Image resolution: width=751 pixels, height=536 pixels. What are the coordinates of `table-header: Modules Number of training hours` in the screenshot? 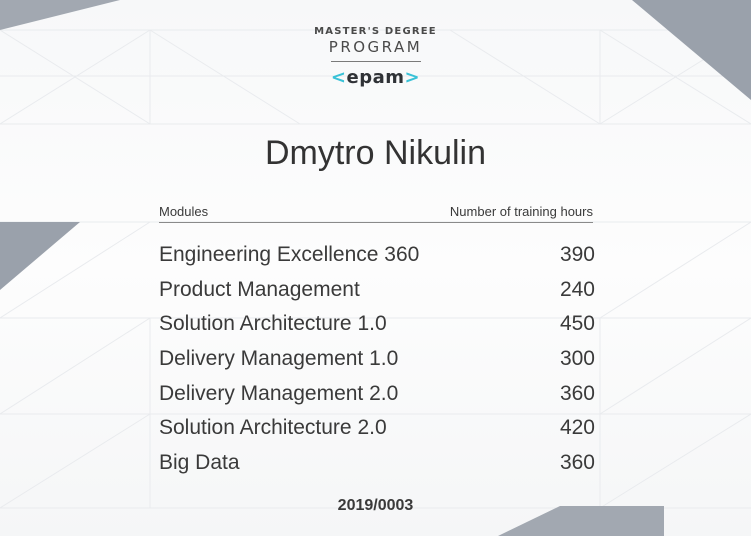 It's located at (376, 213).